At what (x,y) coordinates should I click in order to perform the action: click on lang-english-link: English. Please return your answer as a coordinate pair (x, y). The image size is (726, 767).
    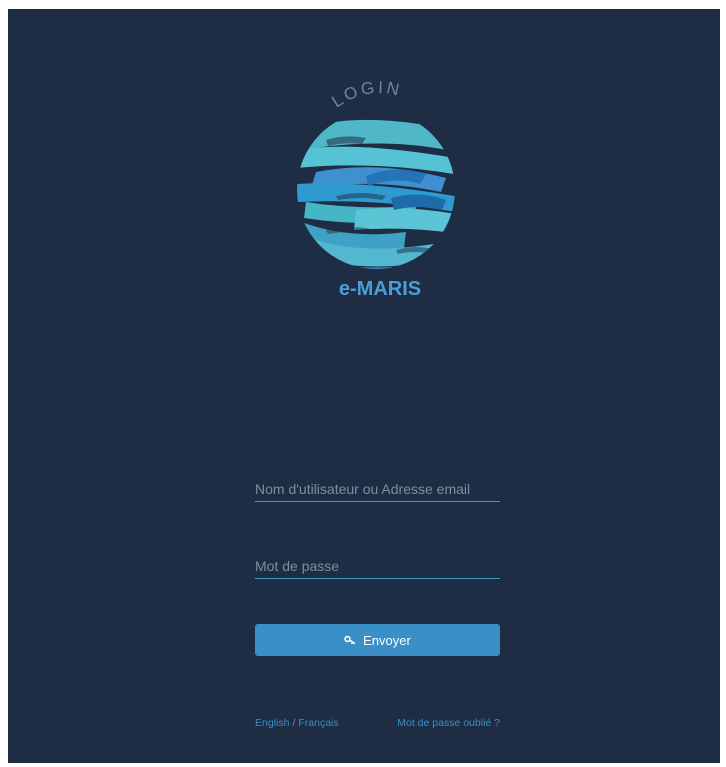
    Looking at the image, I should click on (272, 723).